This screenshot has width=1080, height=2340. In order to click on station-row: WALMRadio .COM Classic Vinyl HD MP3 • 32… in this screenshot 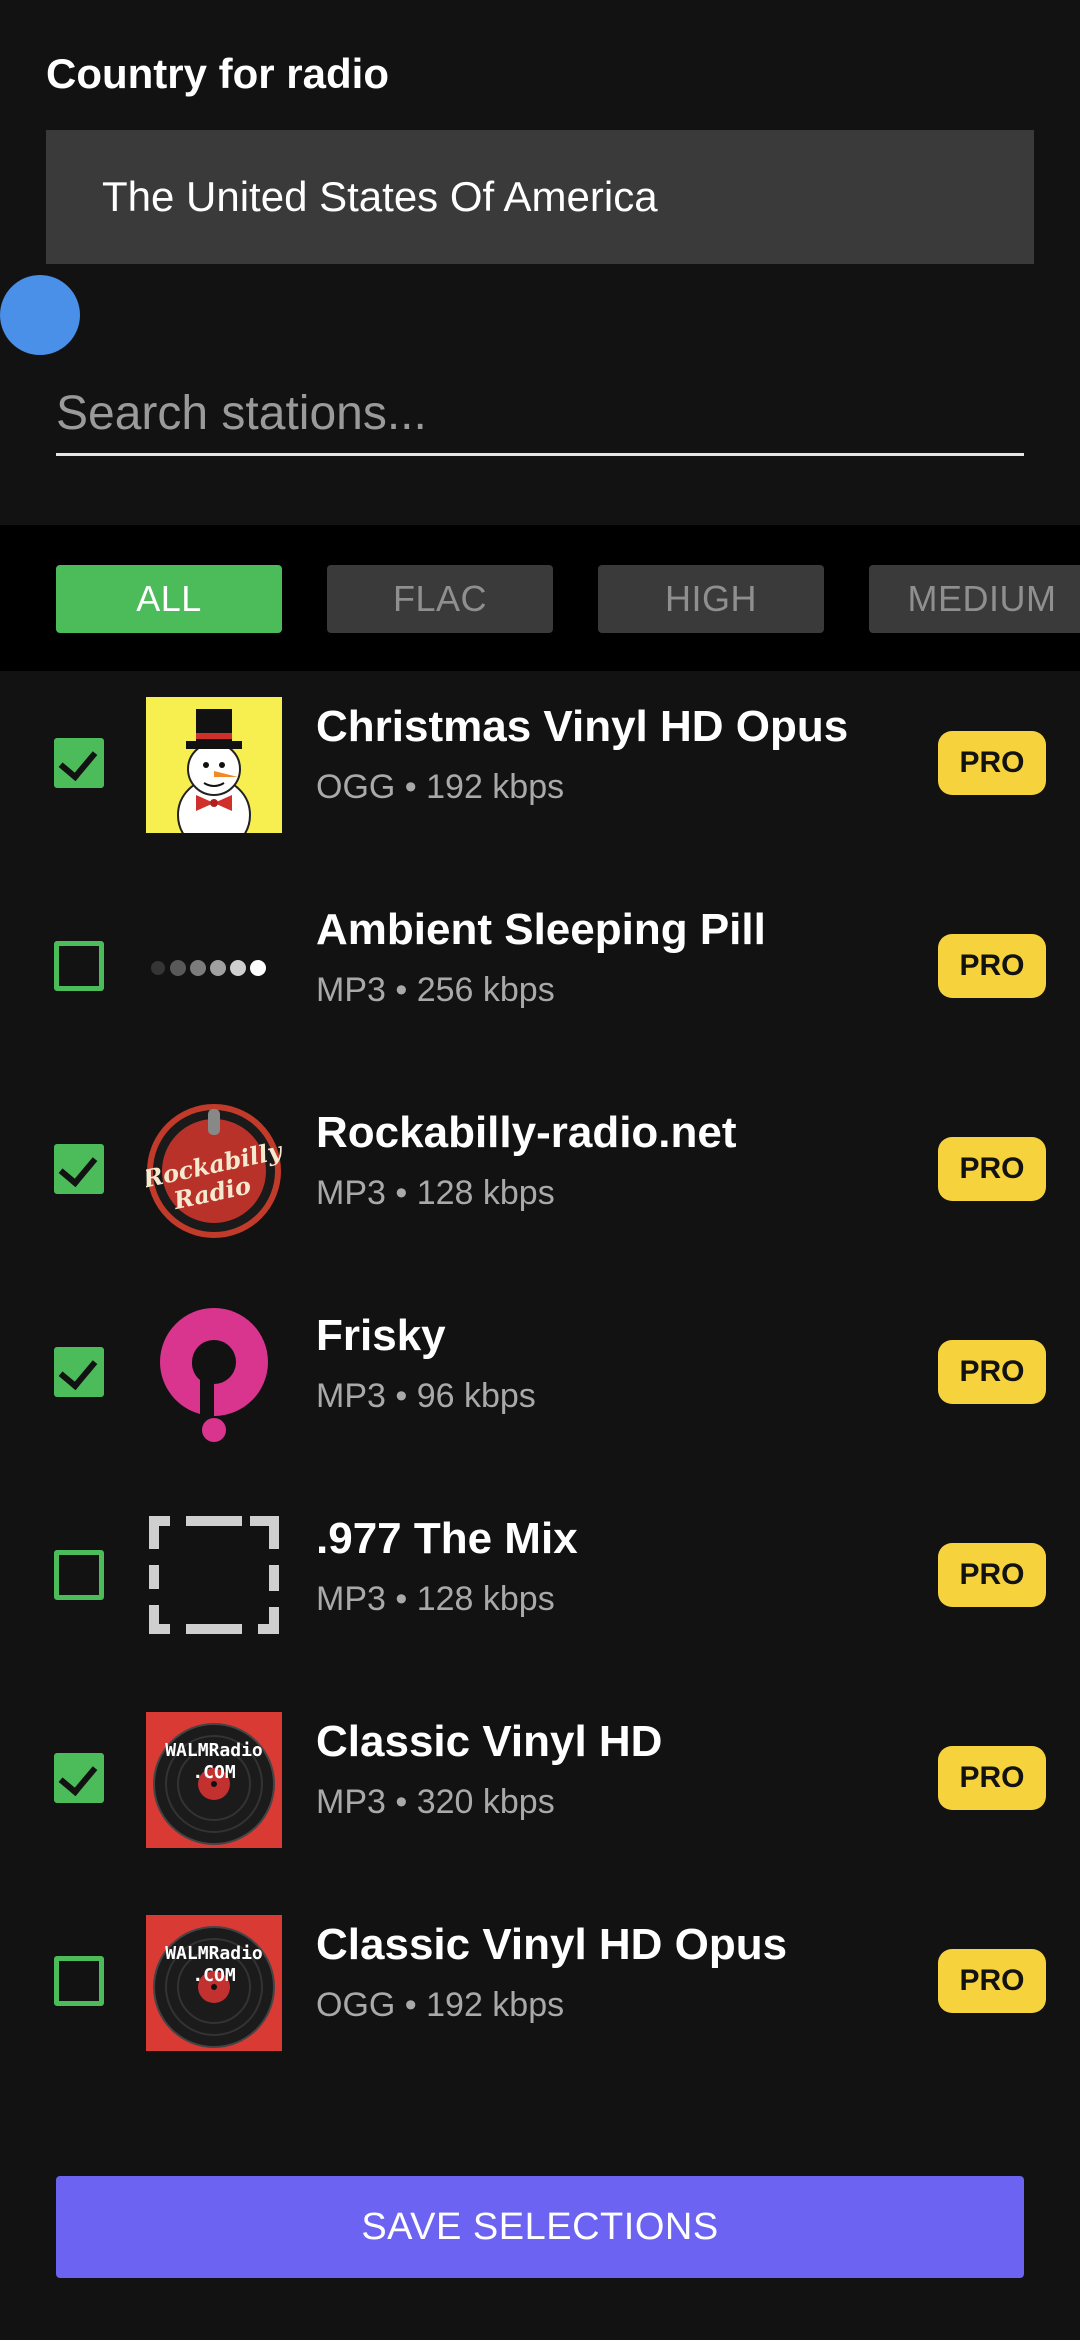, I will do `click(540, 1780)`.